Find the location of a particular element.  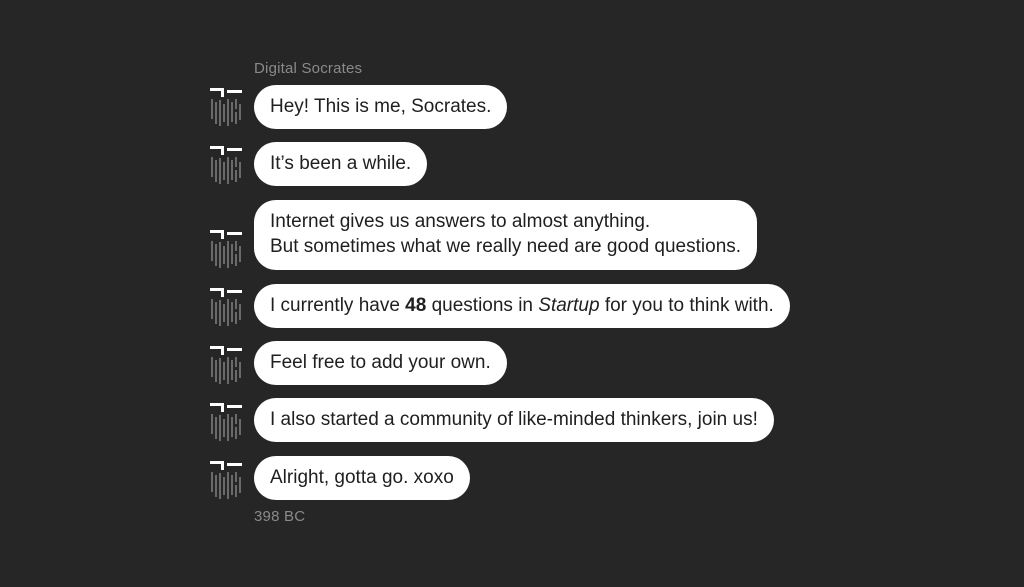

message-bubble: Feel free to add your own. is located at coordinates (380, 363).